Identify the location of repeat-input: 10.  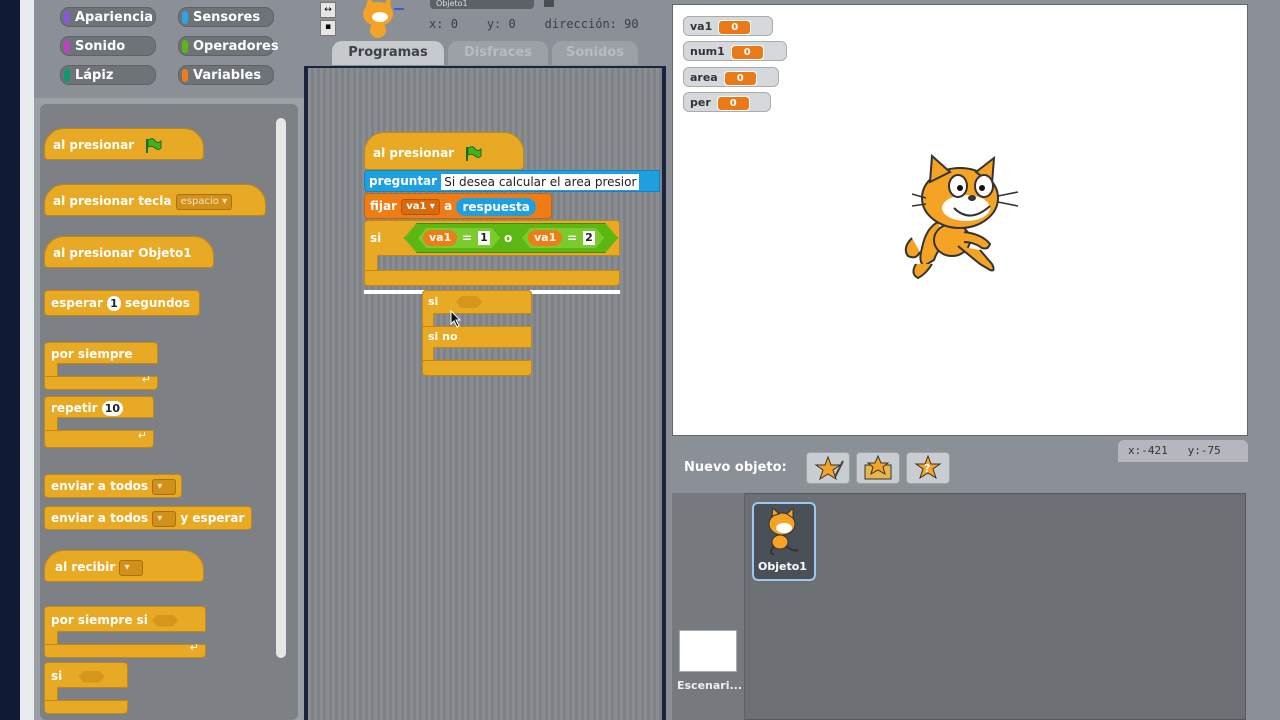
(112, 408).